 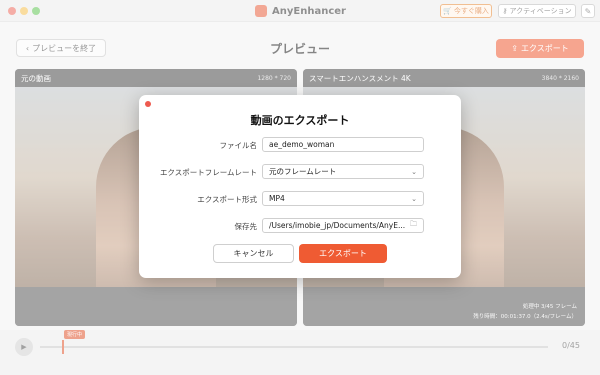 I want to click on filename-label: ファイル名, so click(x=238, y=145).